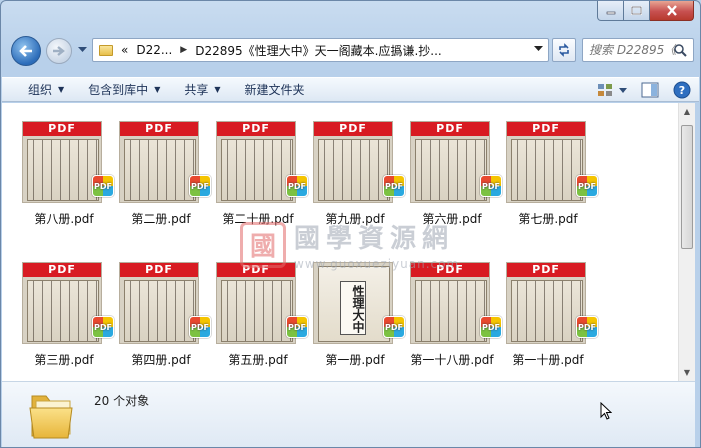 The image size is (701, 448). I want to click on file-name: 第二十册.pdf, so click(258, 219).